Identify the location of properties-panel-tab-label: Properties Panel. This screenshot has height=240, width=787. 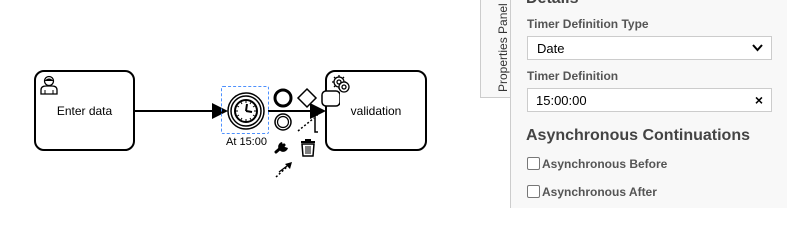
(503, 47).